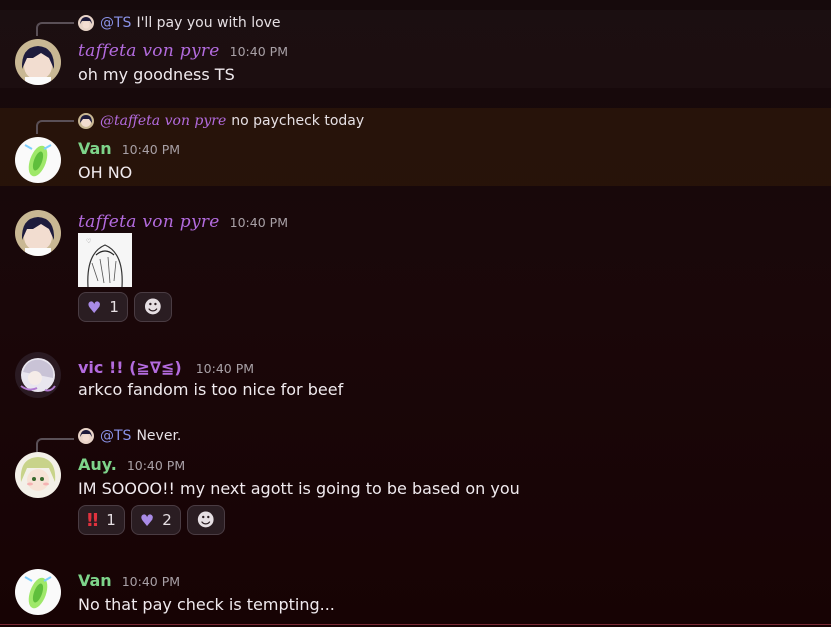 The image size is (831, 627). Describe the element at coordinates (86, 121) in the screenshot. I see `avatar-mini-taffeta` at that location.